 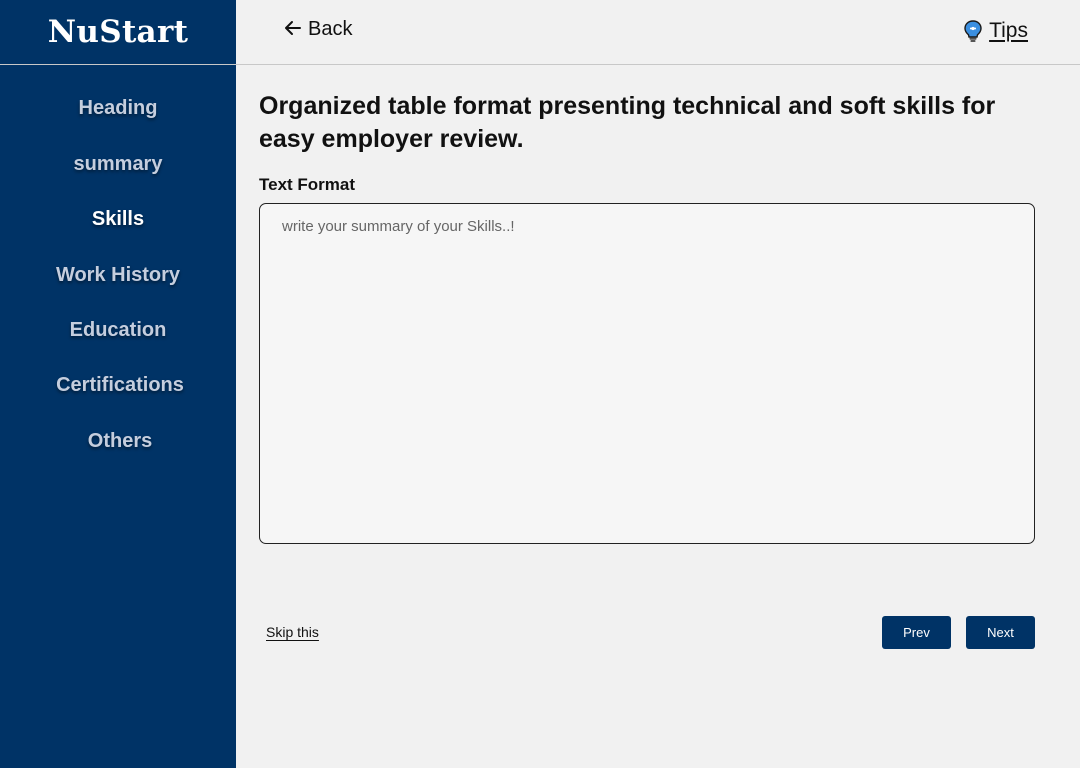 What do you see at coordinates (330, 29) in the screenshot?
I see `back-label: Back` at bounding box center [330, 29].